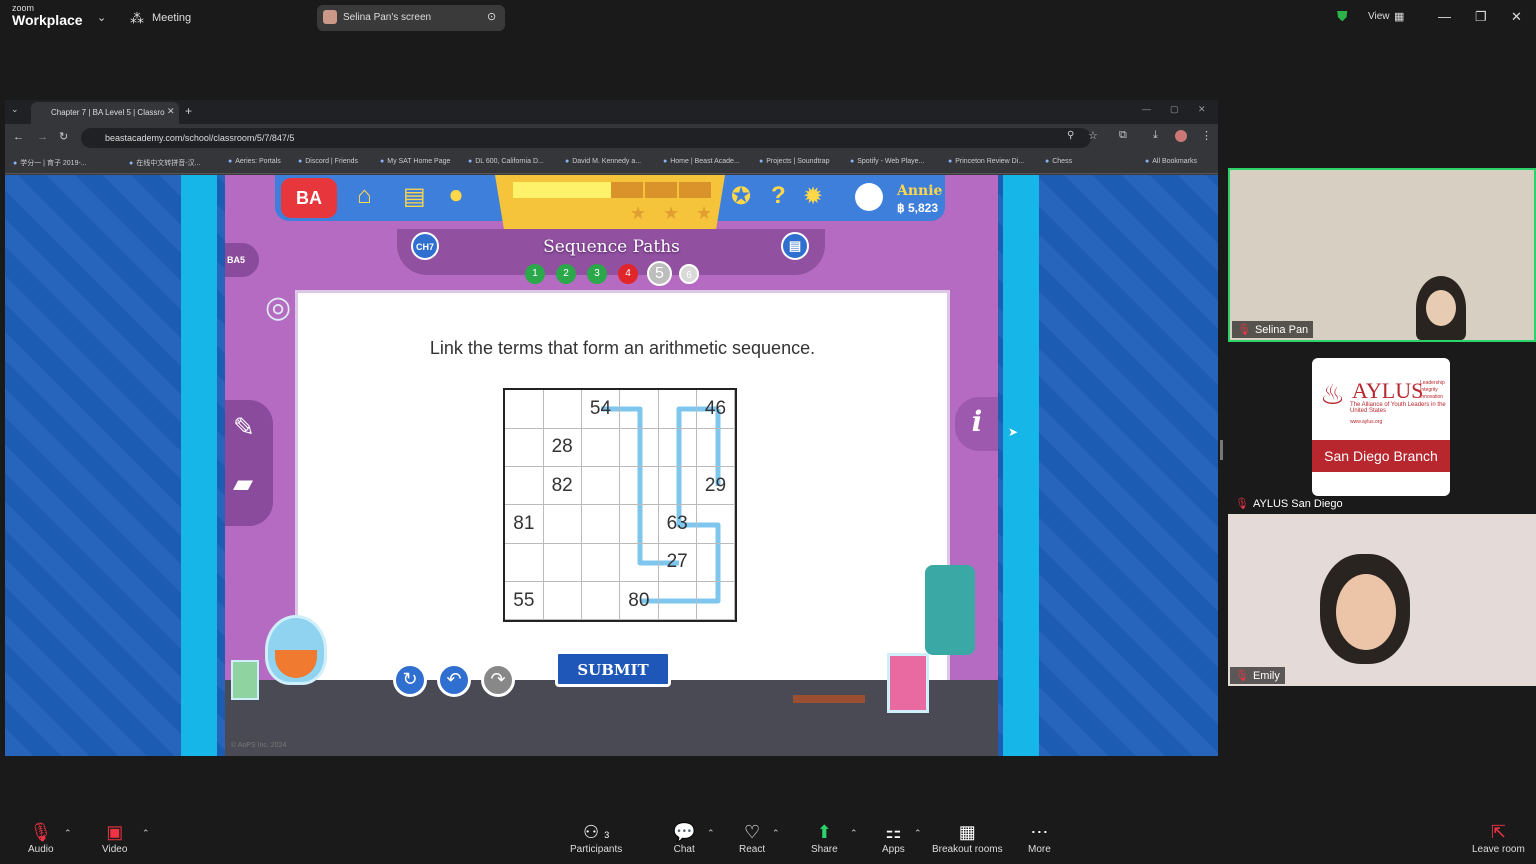 The image size is (1536, 864). I want to click on share-button: ⬆ Share, so click(824, 838).